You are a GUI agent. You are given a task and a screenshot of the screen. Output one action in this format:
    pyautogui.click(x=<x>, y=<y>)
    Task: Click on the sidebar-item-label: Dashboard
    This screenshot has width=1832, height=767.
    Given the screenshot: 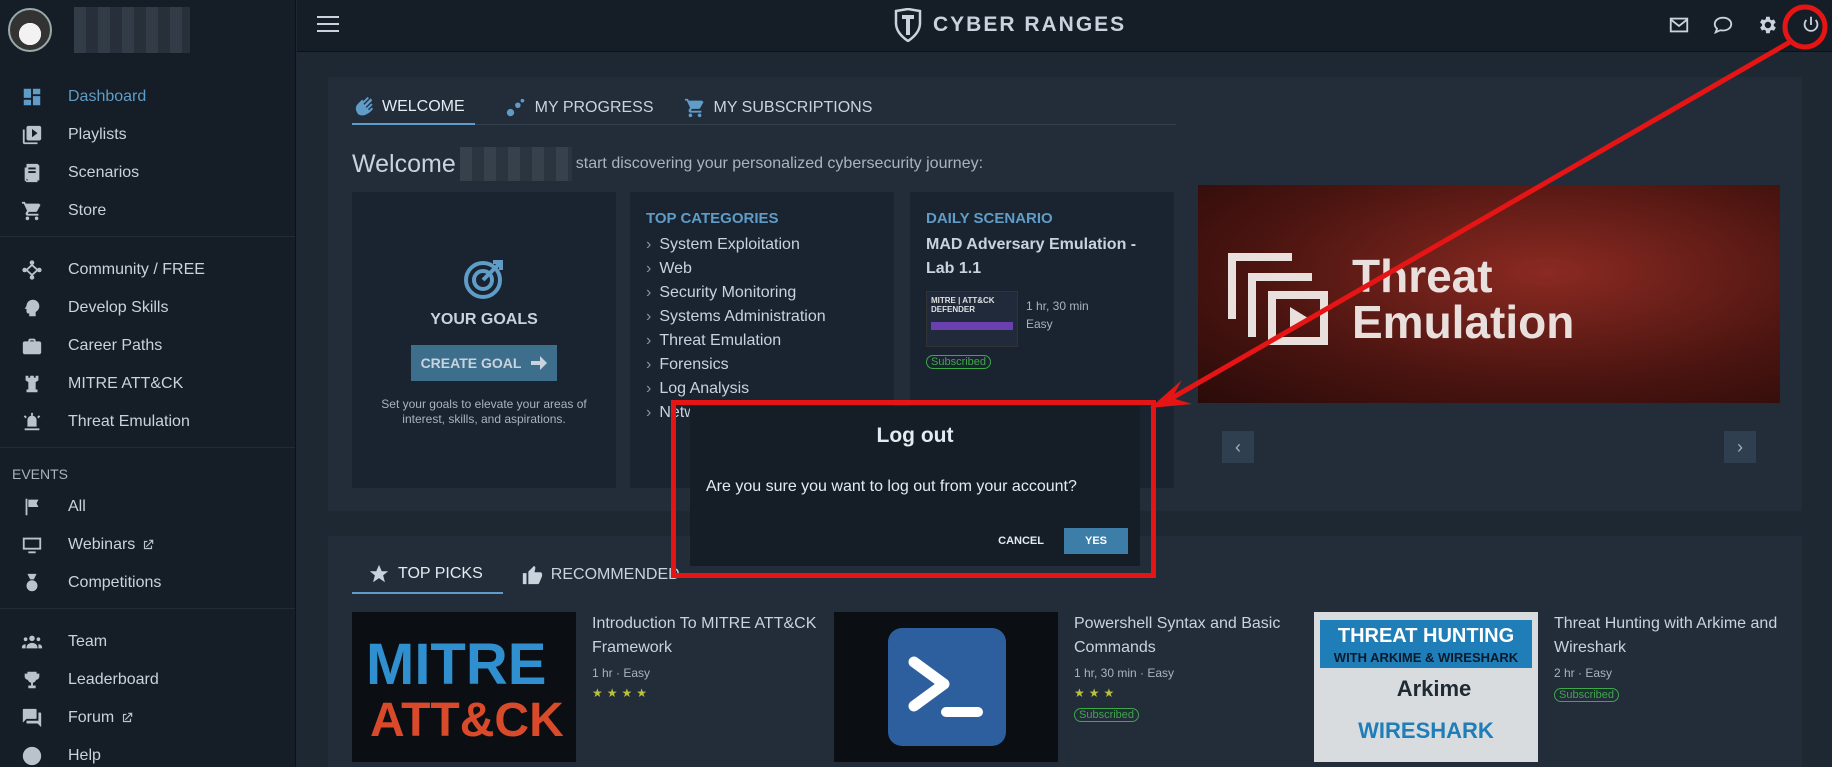 What is the action you would take?
    pyautogui.click(x=107, y=96)
    